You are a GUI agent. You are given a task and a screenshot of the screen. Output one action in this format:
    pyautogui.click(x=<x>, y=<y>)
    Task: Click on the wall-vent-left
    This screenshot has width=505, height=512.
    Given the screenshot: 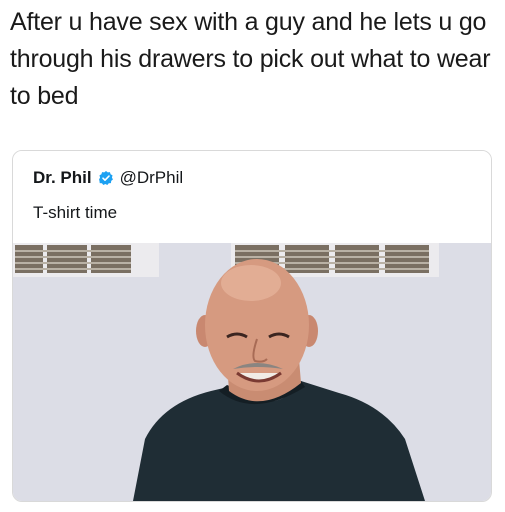 What is the action you would take?
    pyautogui.click(x=86, y=260)
    